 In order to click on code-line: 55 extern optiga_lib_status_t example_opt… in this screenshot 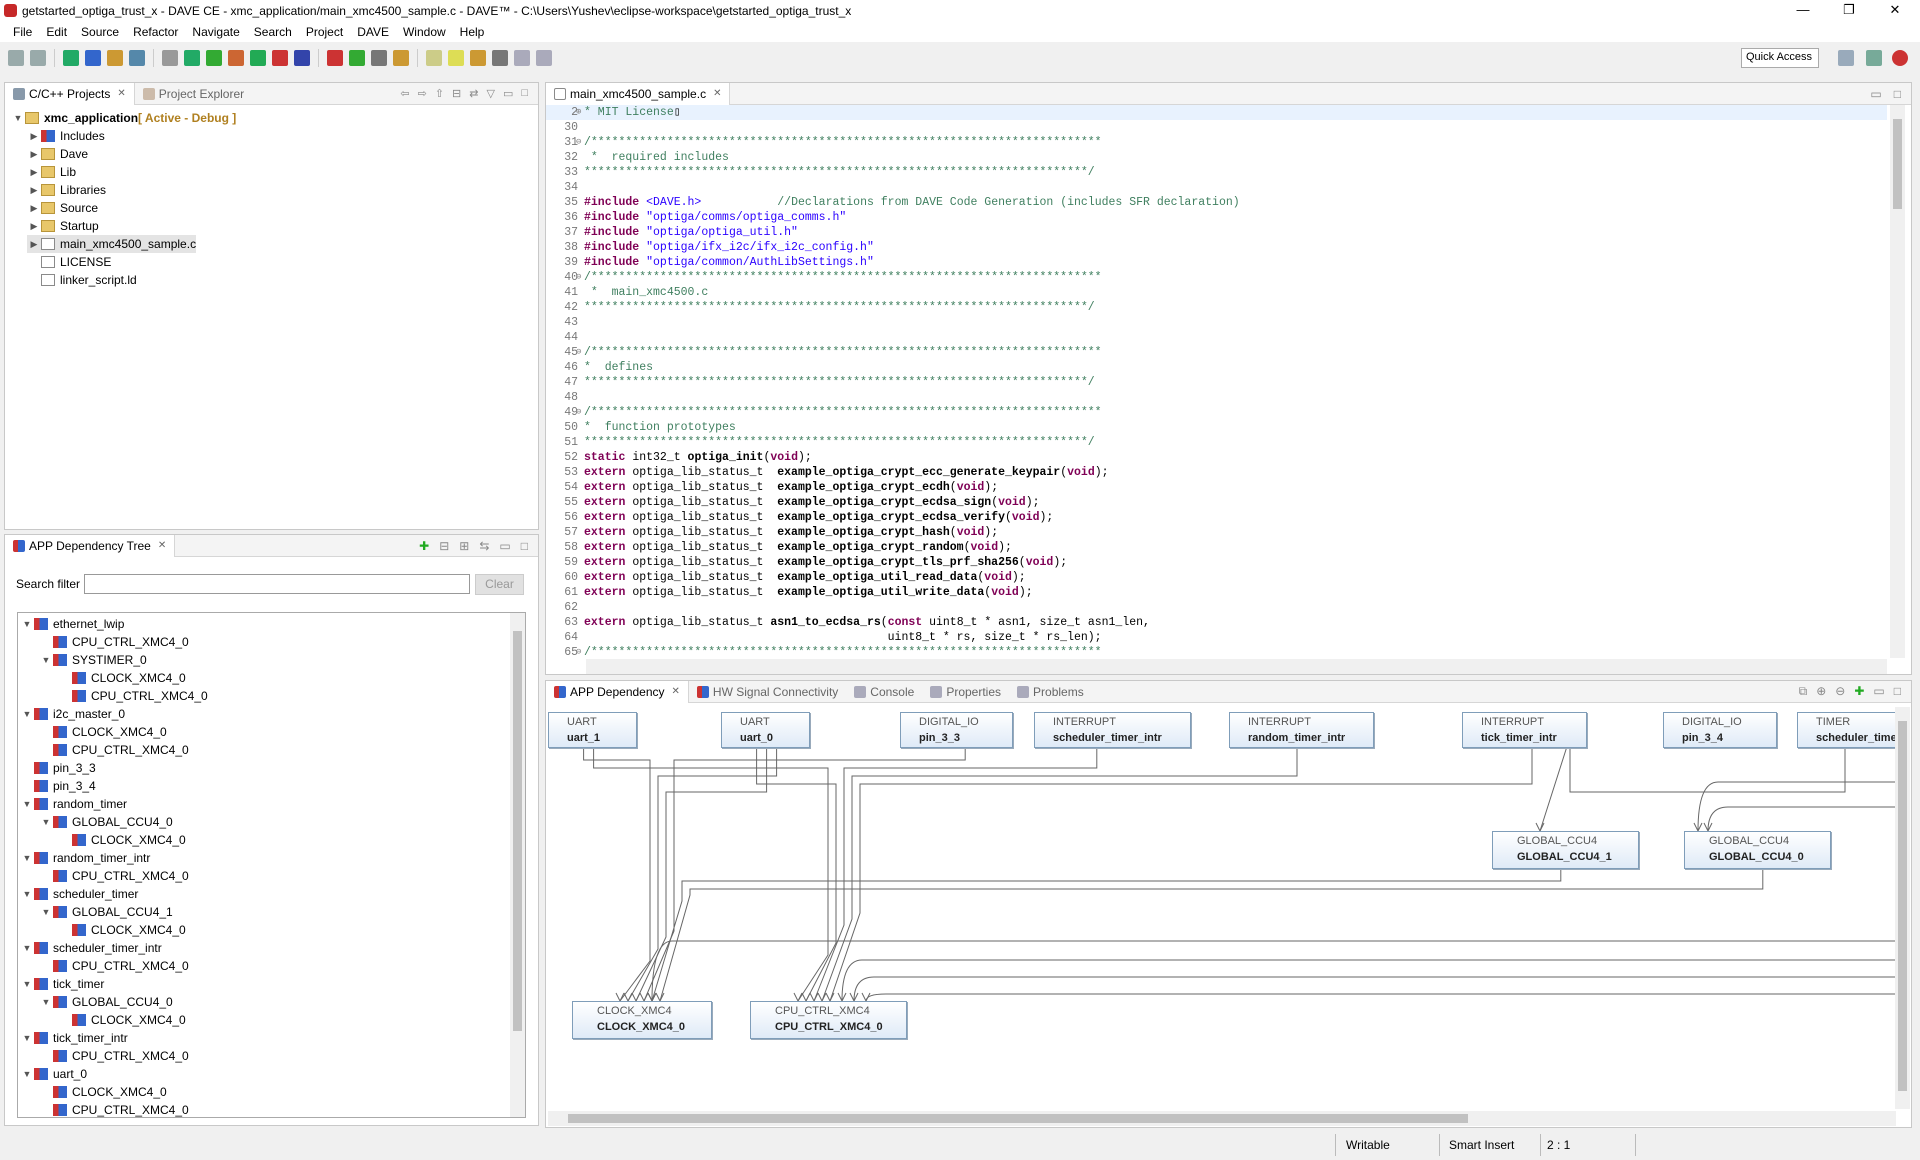, I will do `click(1216, 502)`.